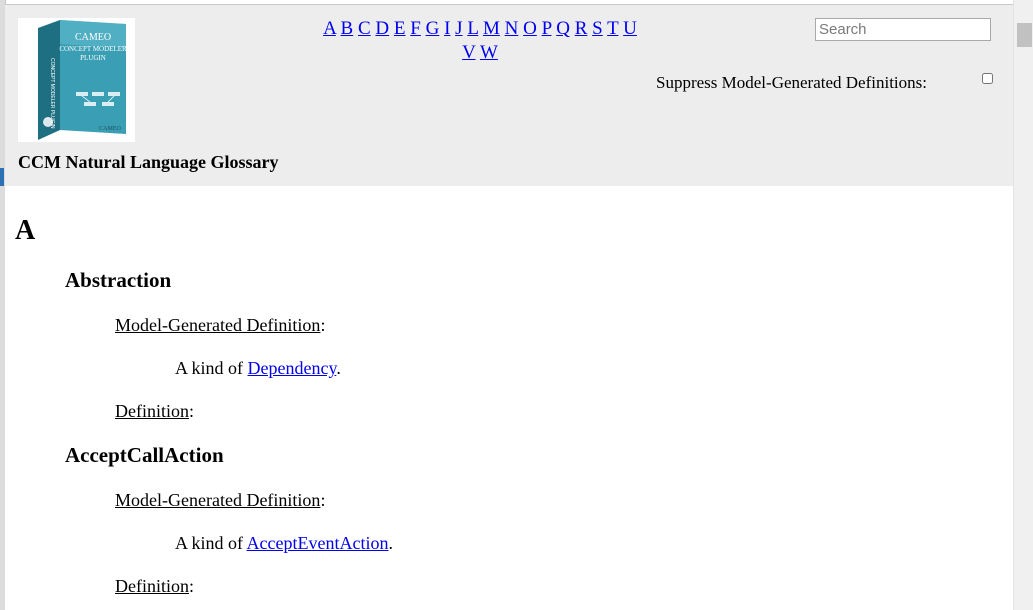 The image size is (1033, 610). Describe the element at coordinates (148, 162) in the screenshot. I see `site-title: CCM Natural Language Glossary` at that location.